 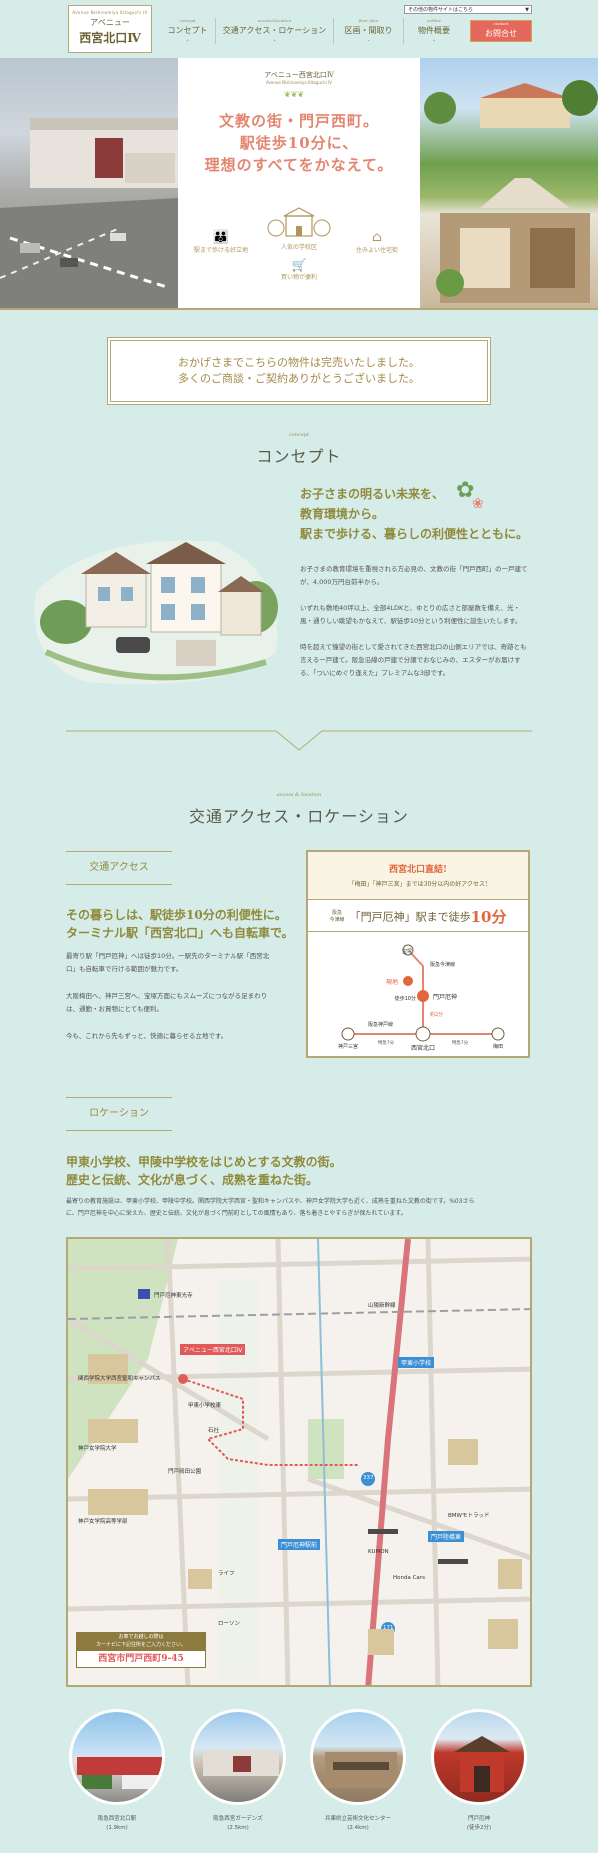 What do you see at coordinates (299, 265) in the screenshot?
I see `shopping-cart-icon: 🛒` at bounding box center [299, 265].